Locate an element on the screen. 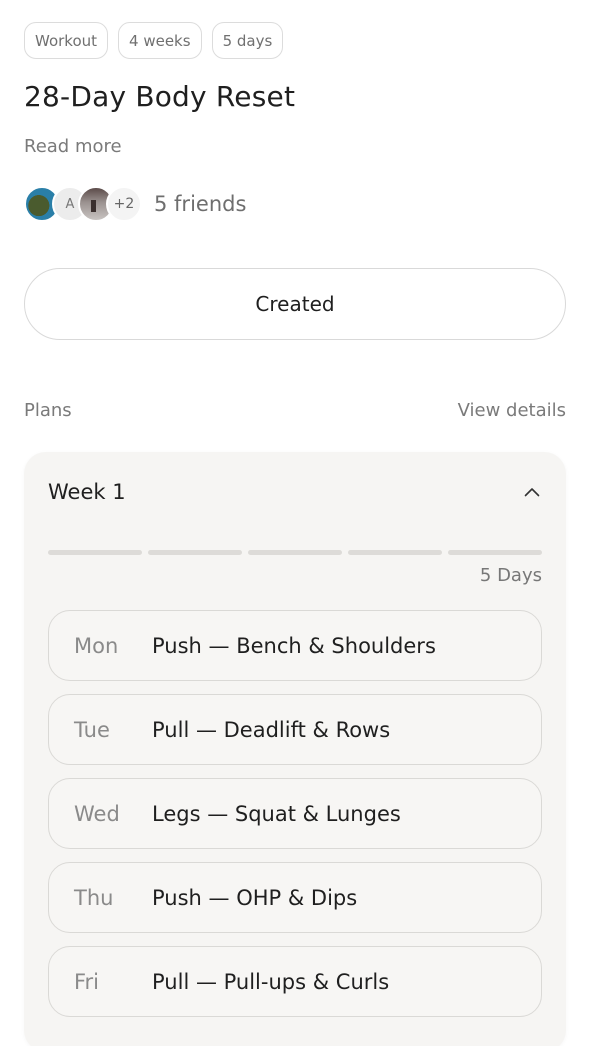 This screenshot has height=1046, width=590. day-name: Mon is located at coordinates (96, 645).